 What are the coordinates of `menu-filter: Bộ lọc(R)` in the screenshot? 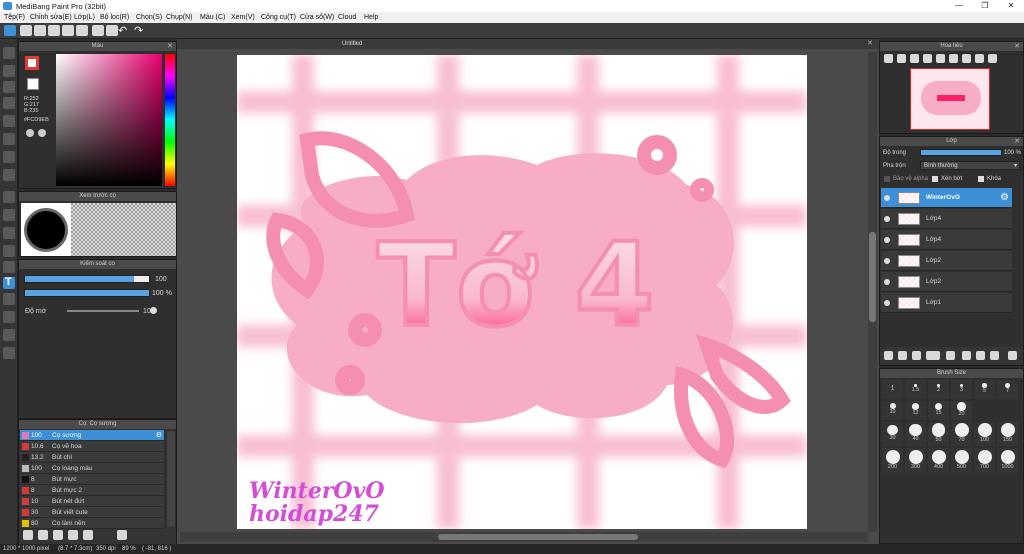 It's located at (114, 17).